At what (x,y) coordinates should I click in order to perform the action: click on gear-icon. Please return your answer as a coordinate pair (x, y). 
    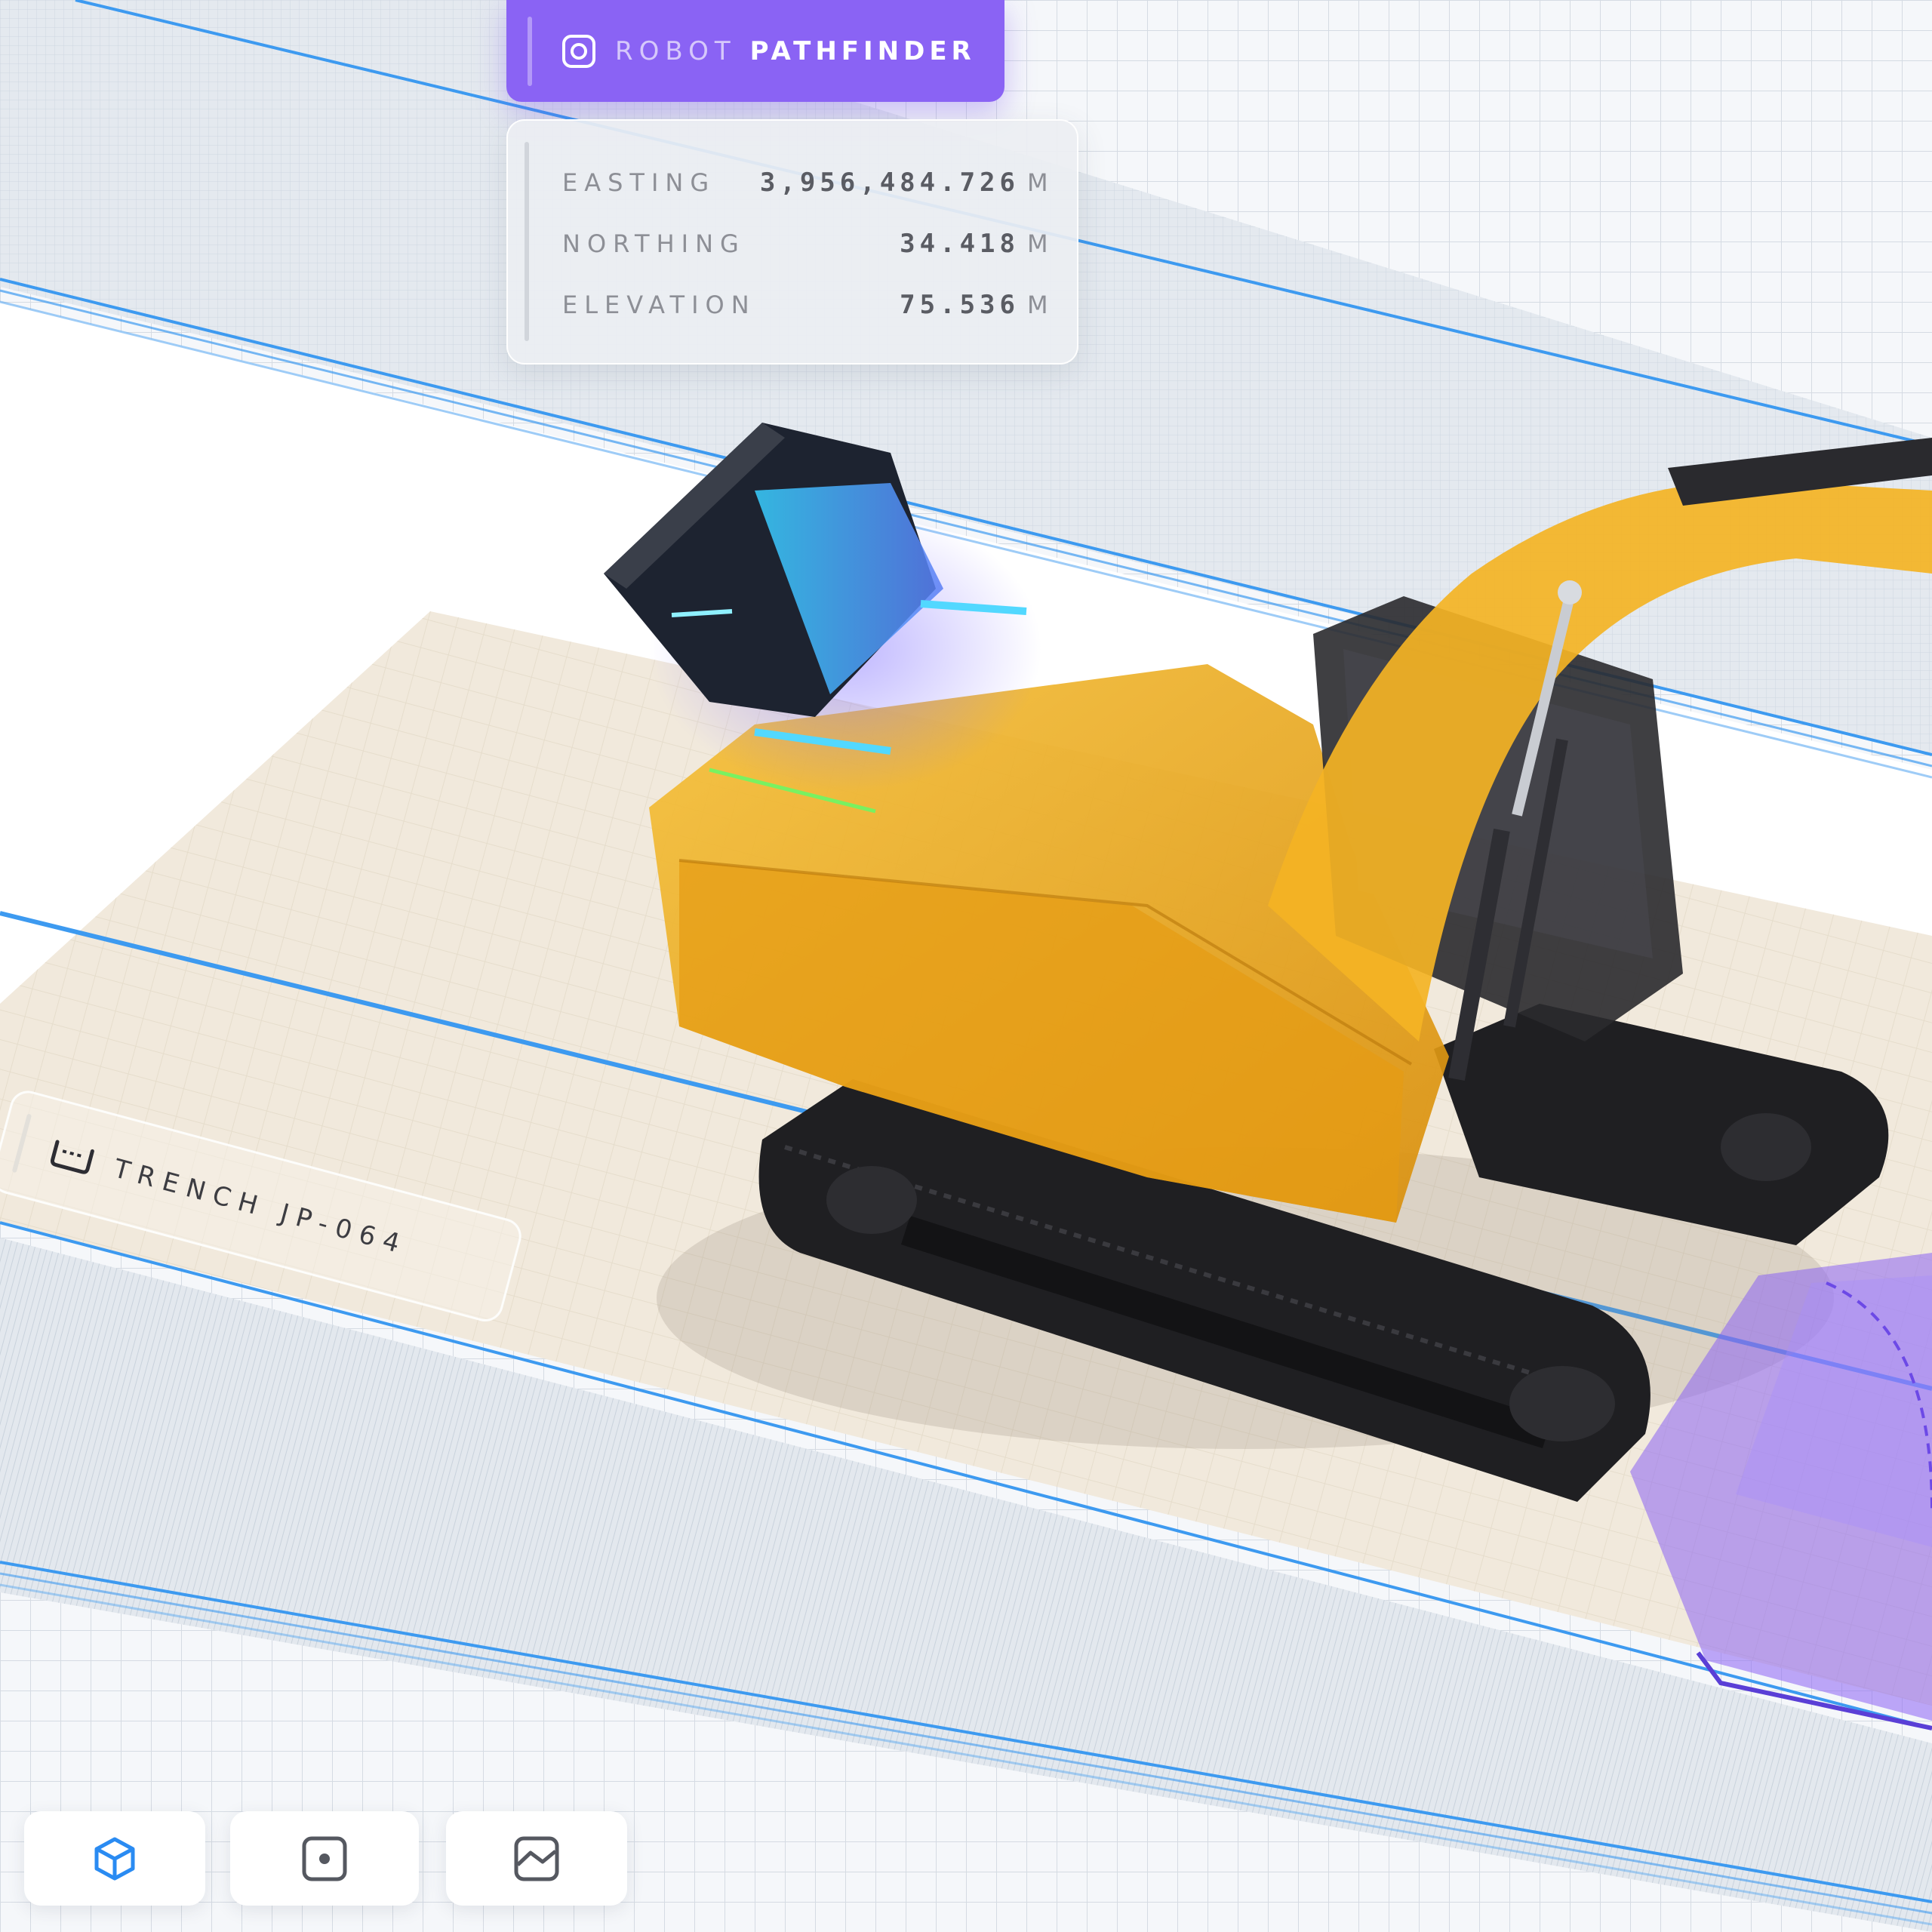
    Looking at the image, I should click on (578, 51).